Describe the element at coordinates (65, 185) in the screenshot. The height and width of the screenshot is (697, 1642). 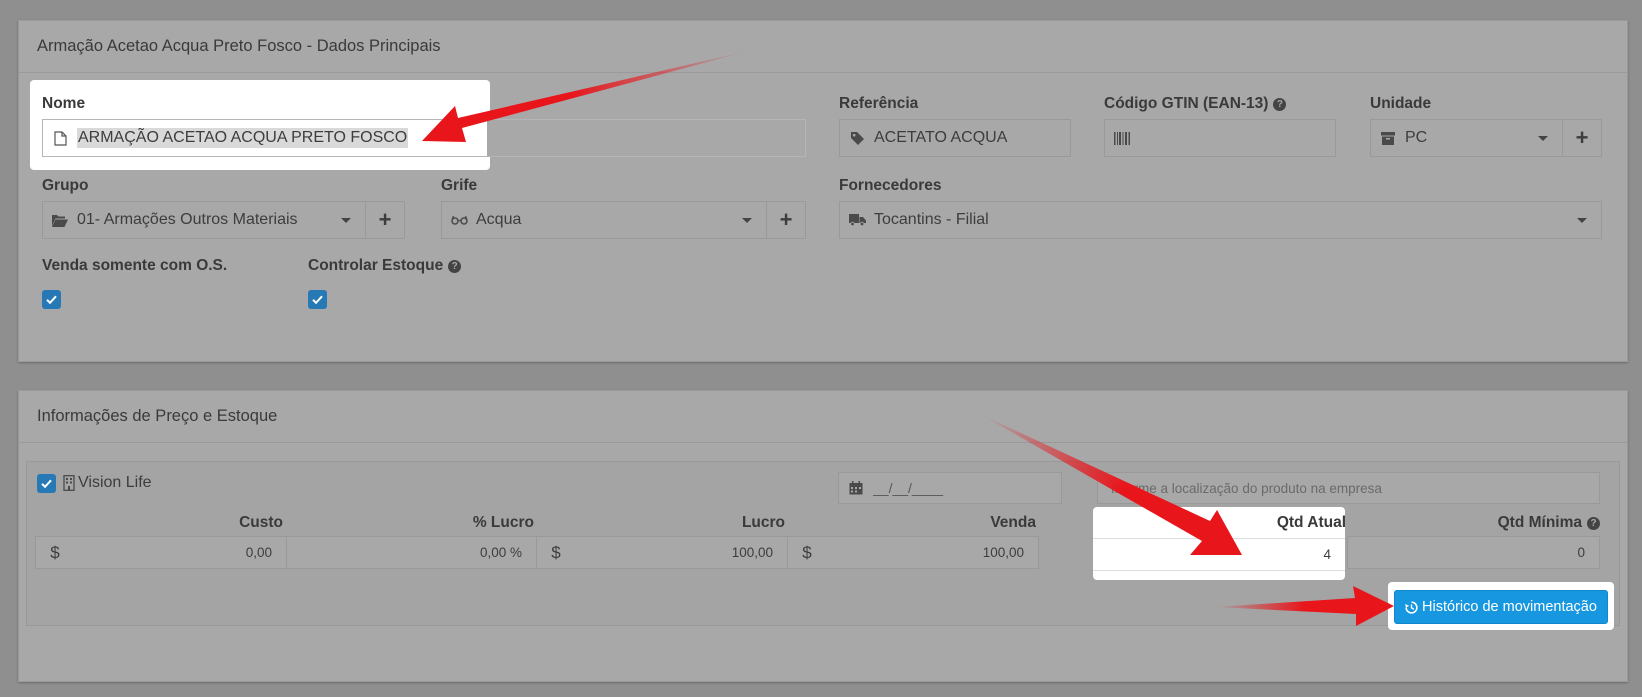
I see `grupo-label: Grupo` at that location.